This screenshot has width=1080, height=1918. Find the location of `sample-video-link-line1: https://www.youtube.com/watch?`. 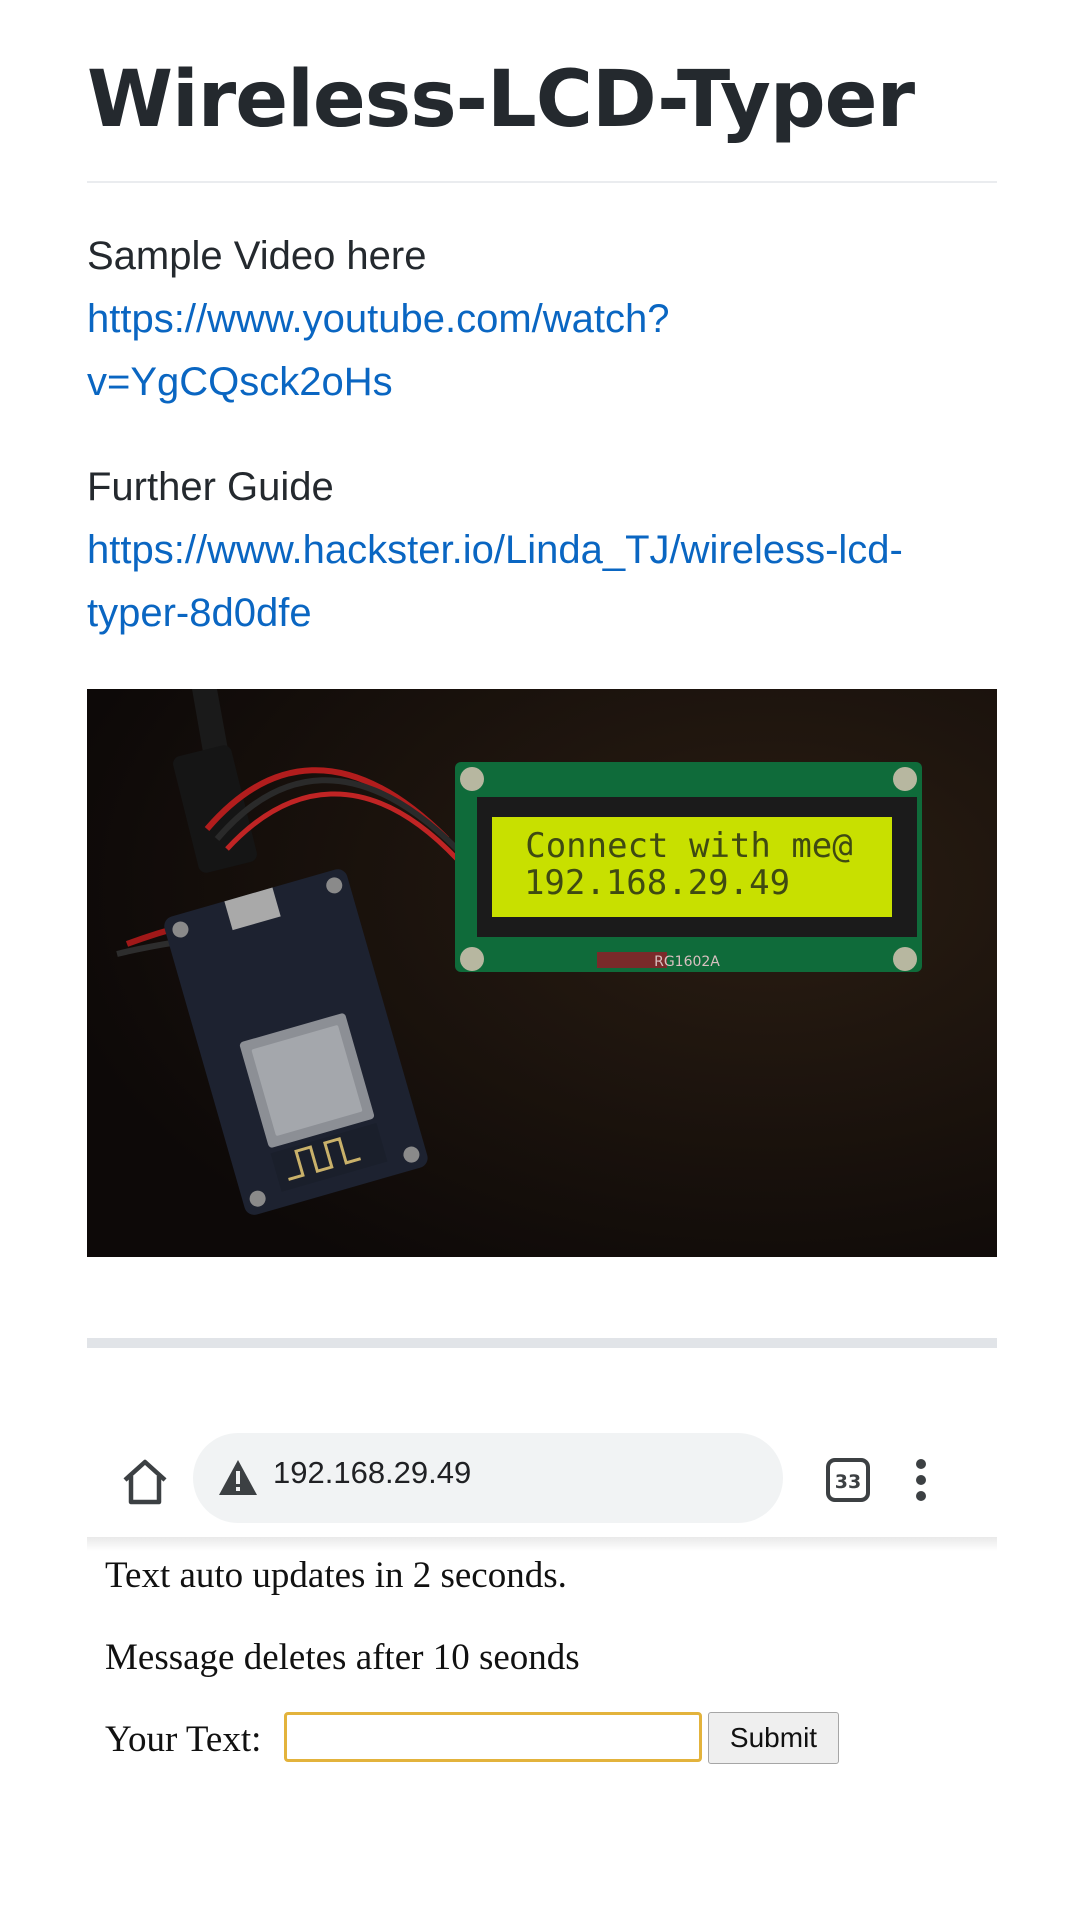

sample-video-link-line1: https://www.youtube.com/watch? is located at coordinates (378, 319).